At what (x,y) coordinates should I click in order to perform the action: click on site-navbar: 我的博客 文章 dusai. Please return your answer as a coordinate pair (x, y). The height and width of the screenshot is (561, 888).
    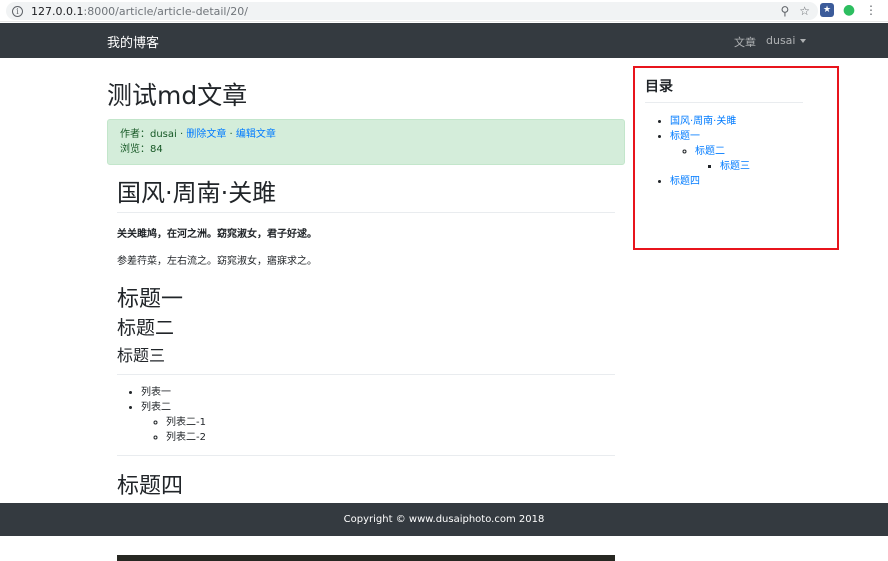
    Looking at the image, I should click on (444, 40).